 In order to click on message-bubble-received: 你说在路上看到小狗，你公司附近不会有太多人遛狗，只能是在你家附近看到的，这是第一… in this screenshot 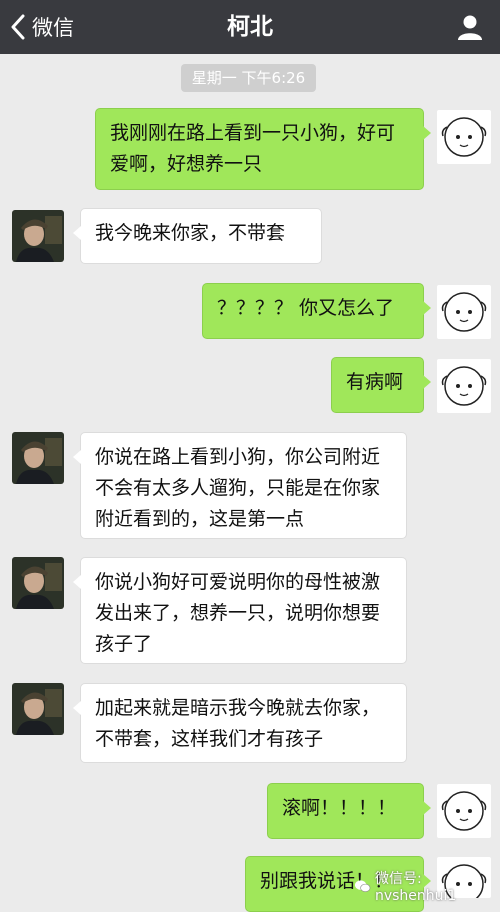, I will do `click(240, 485)`.